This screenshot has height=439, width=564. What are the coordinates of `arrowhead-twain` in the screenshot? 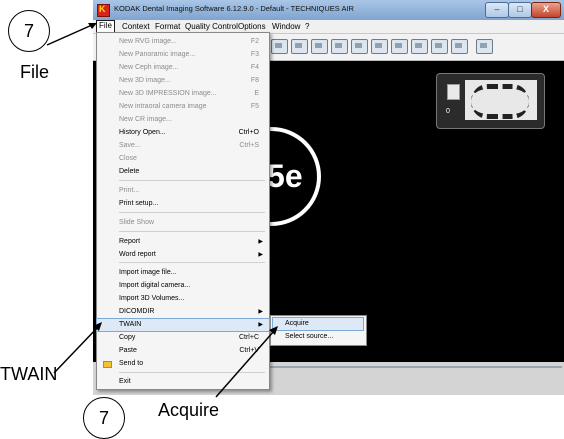 It's located at (97, 326).